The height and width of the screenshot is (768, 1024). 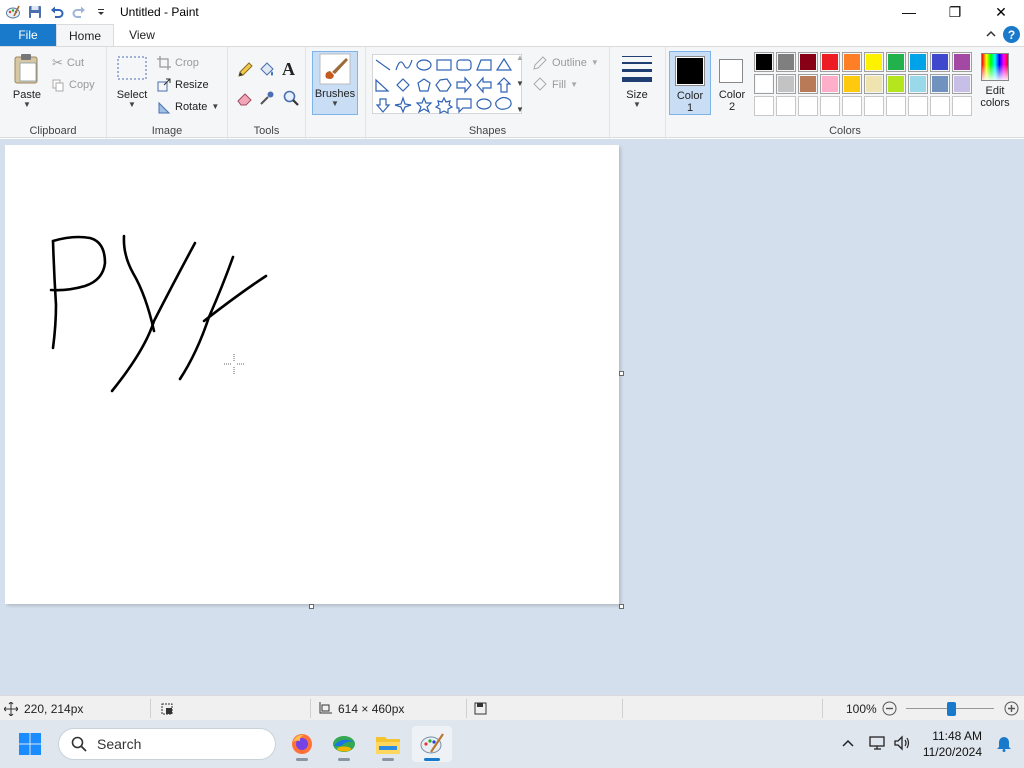 What do you see at coordinates (388, 744) in the screenshot?
I see `taskbar-app-file-explorer` at bounding box center [388, 744].